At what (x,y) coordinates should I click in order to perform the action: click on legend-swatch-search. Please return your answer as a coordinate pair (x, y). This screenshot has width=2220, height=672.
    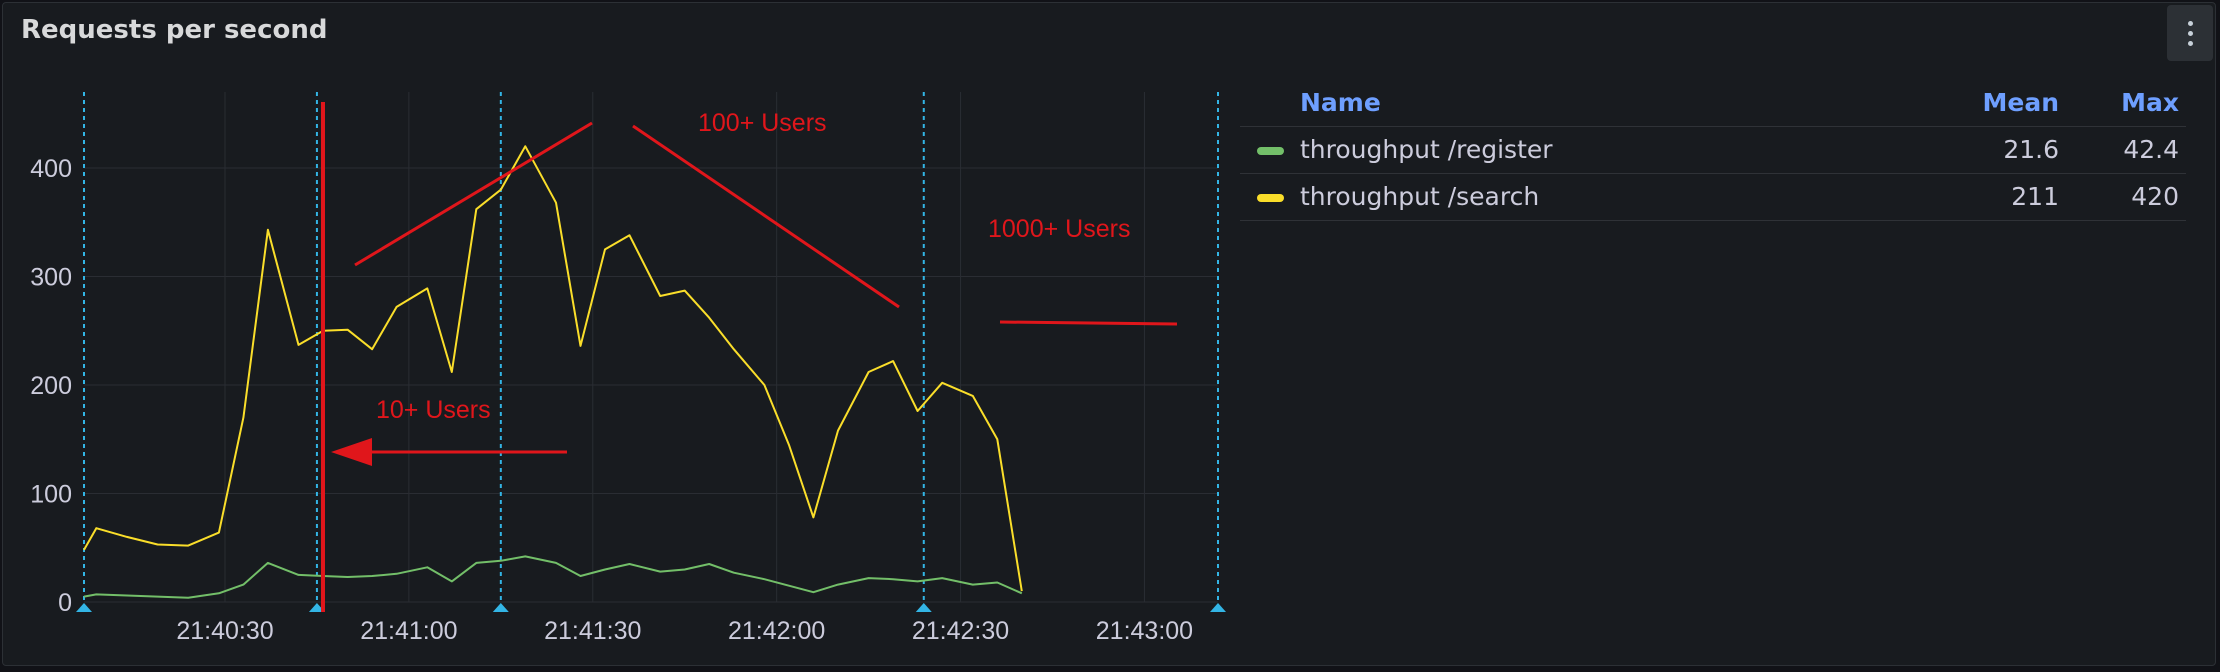
    Looking at the image, I should click on (1270, 198).